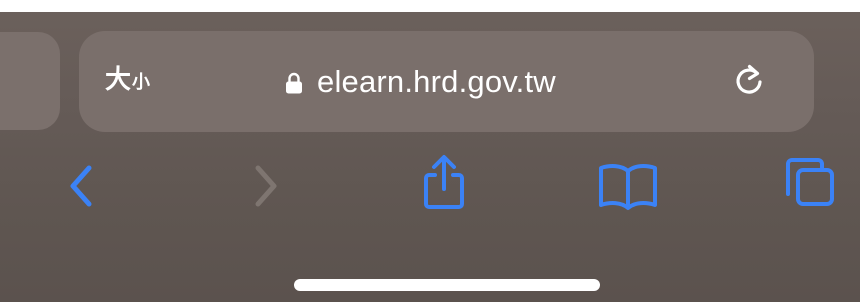  I want to click on url-text: elearn.hrd.gov.tw, so click(436, 81).